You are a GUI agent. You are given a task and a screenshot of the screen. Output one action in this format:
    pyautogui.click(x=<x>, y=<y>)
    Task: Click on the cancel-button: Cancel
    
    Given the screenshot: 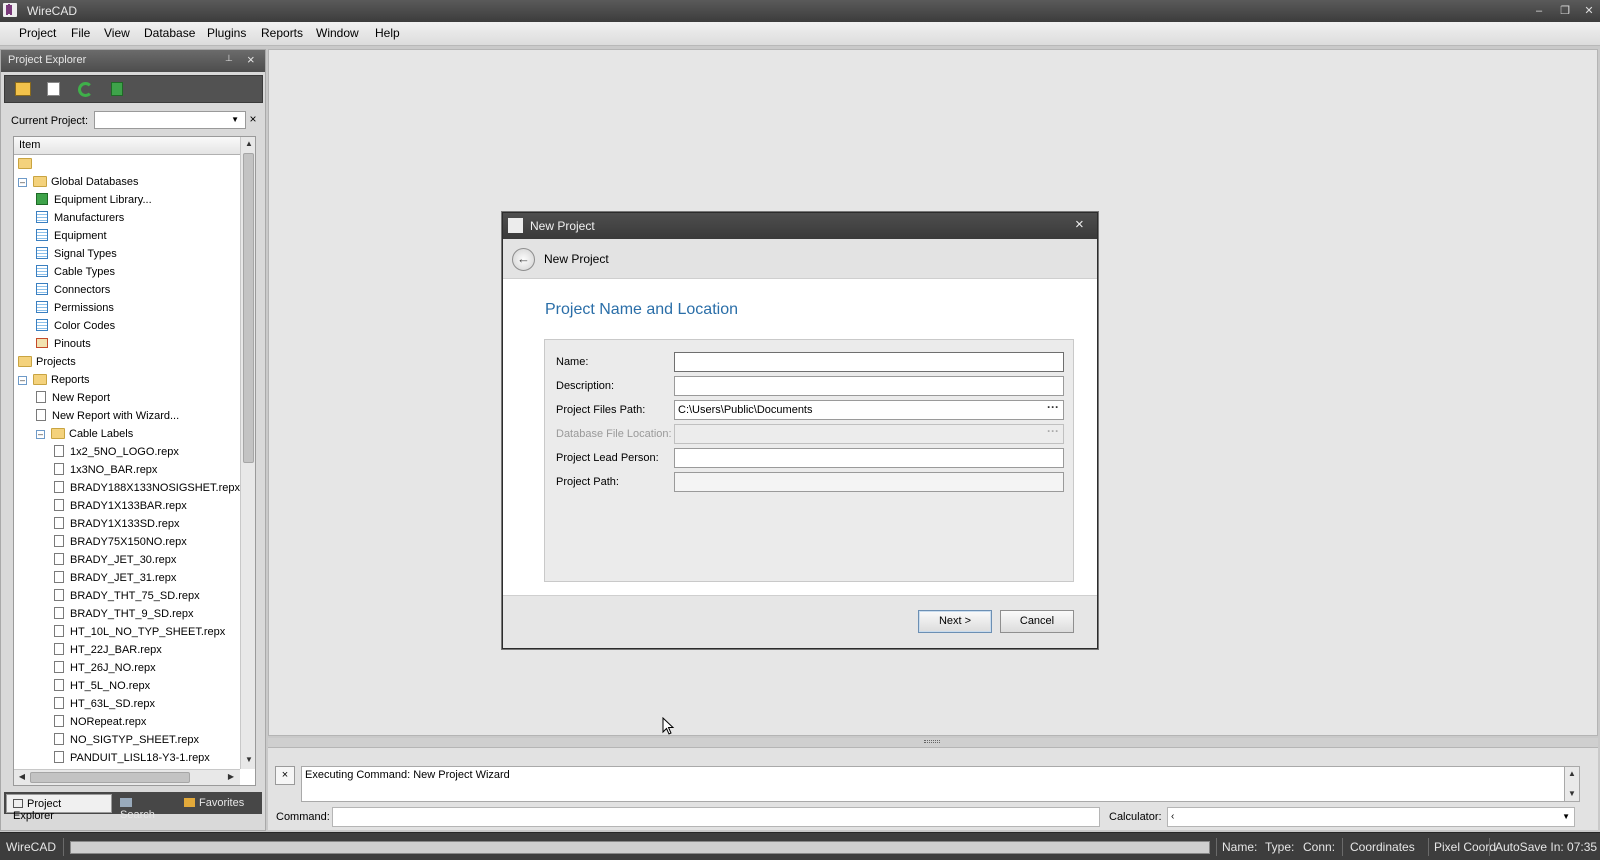 What is the action you would take?
    pyautogui.click(x=1037, y=621)
    